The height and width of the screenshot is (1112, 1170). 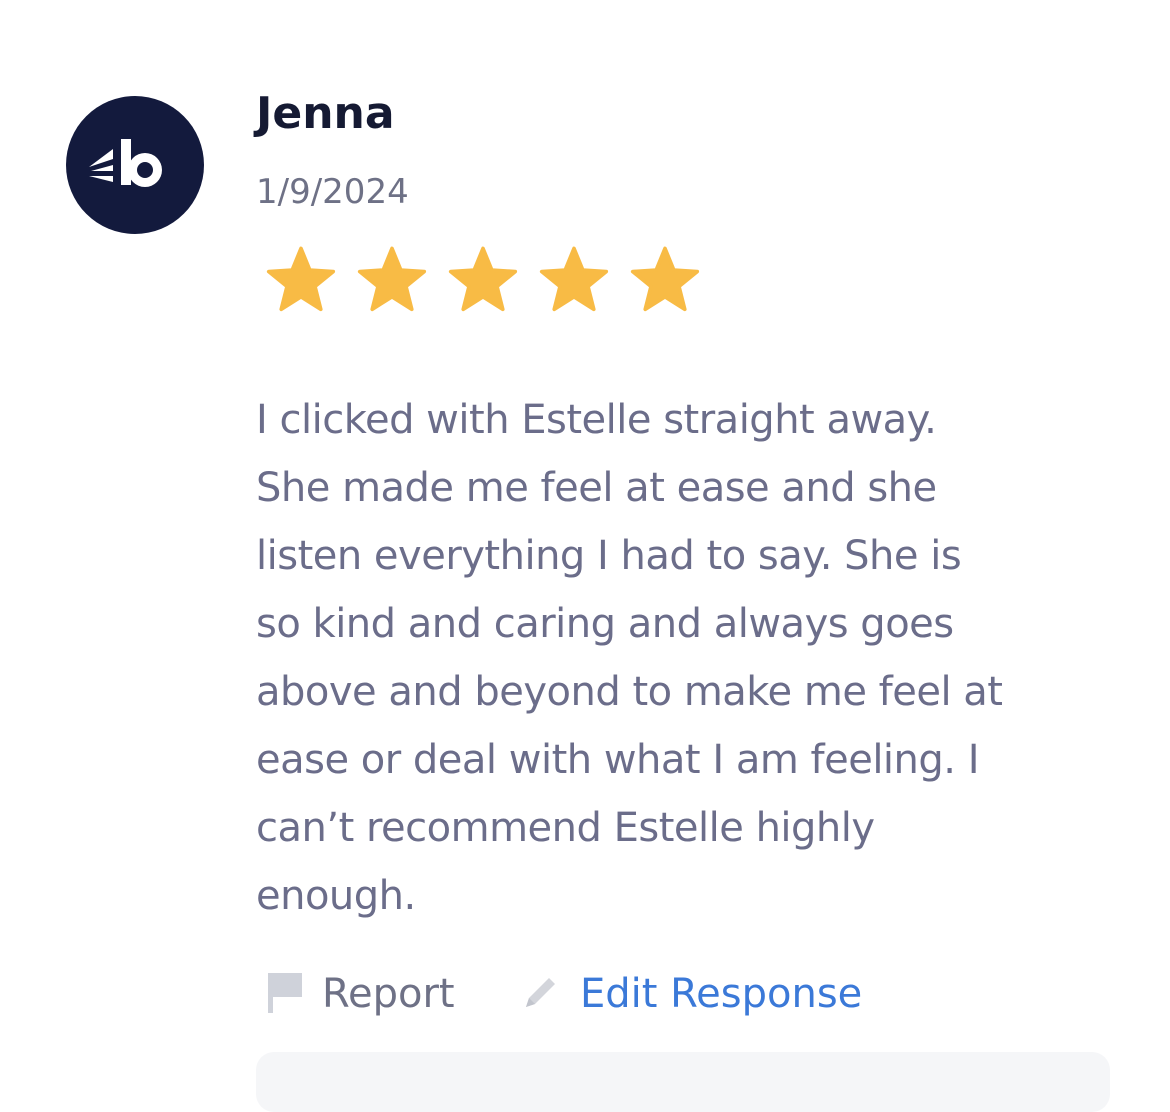 What do you see at coordinates (325, 113) in the screenshot?
I see `reviewer-name: Jenna` at bounding box center [325, 113].